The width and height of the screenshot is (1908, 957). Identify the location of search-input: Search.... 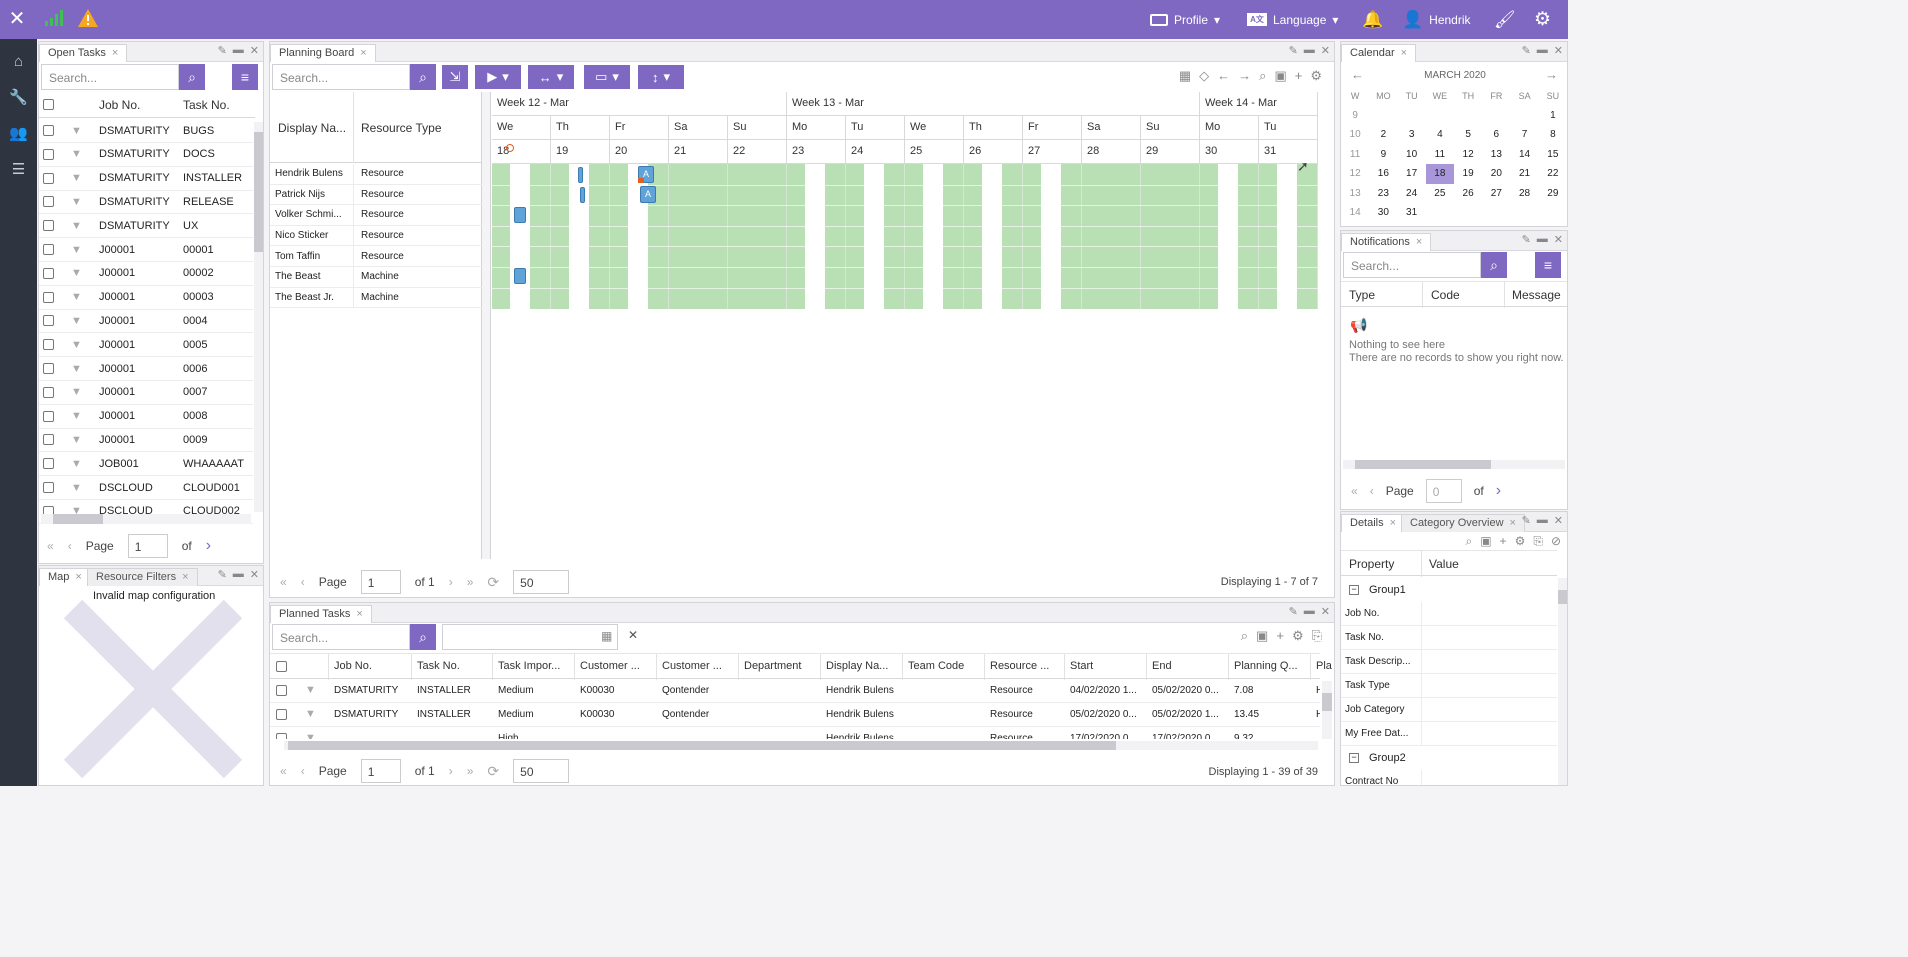
(110, 77).